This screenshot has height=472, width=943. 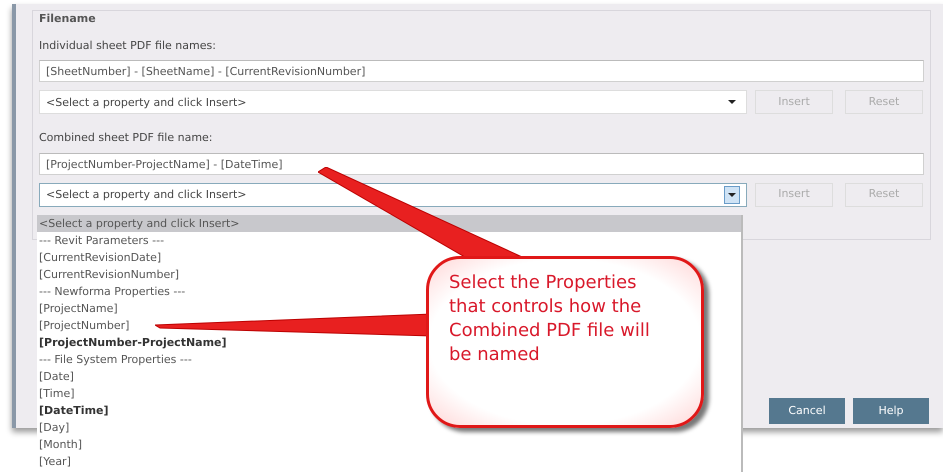 I want to click on dropdown-option: [Month], so click(x=59, y=444).